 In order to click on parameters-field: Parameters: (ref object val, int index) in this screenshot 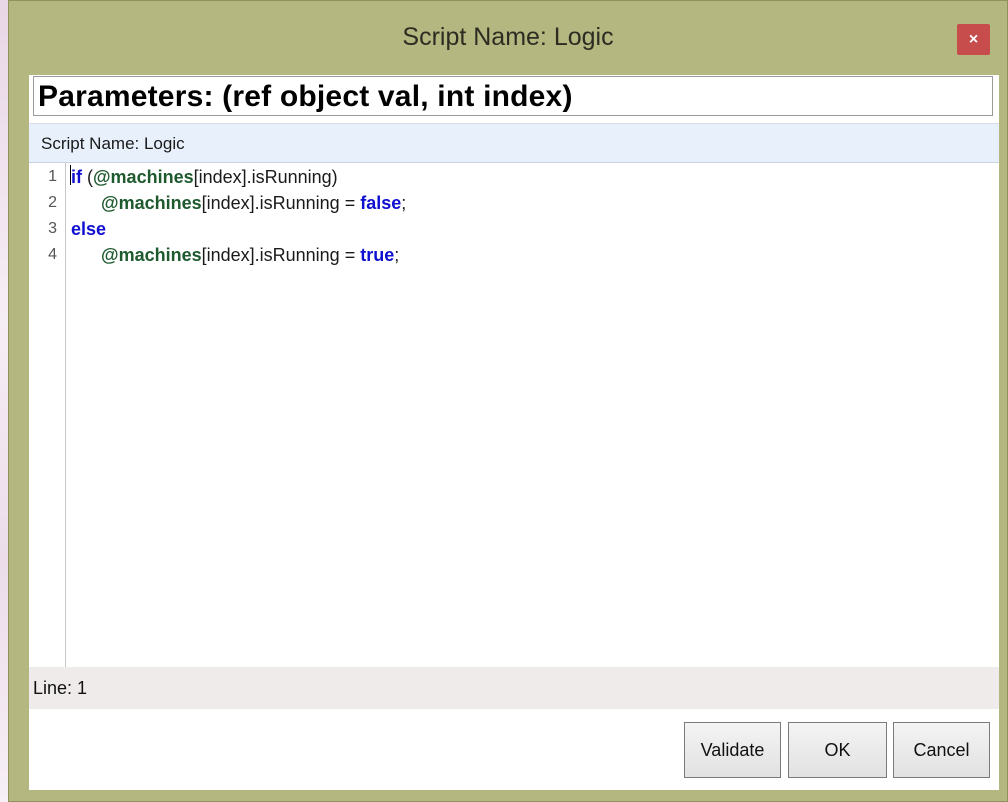, I will do `click(513, 96)`.